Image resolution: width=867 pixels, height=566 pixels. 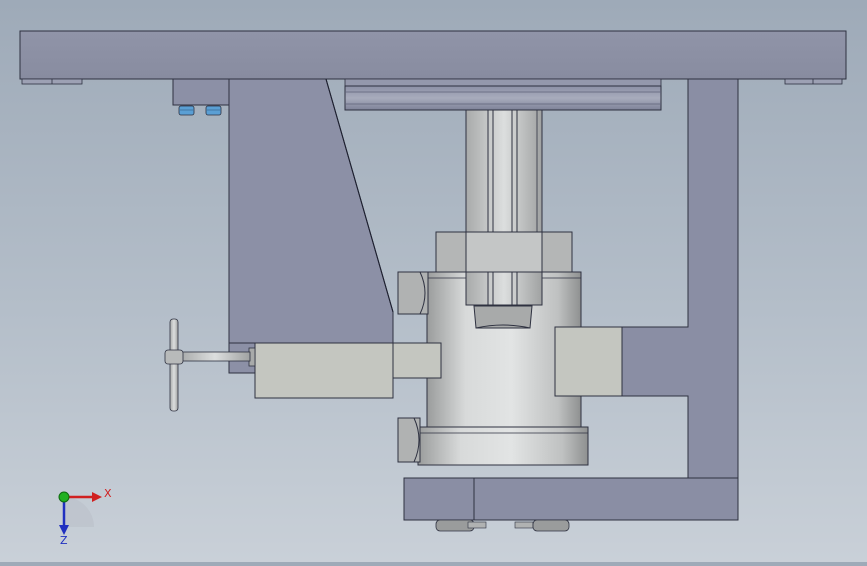 I want to click on t-handle-hub, so click(x=174, y=357).